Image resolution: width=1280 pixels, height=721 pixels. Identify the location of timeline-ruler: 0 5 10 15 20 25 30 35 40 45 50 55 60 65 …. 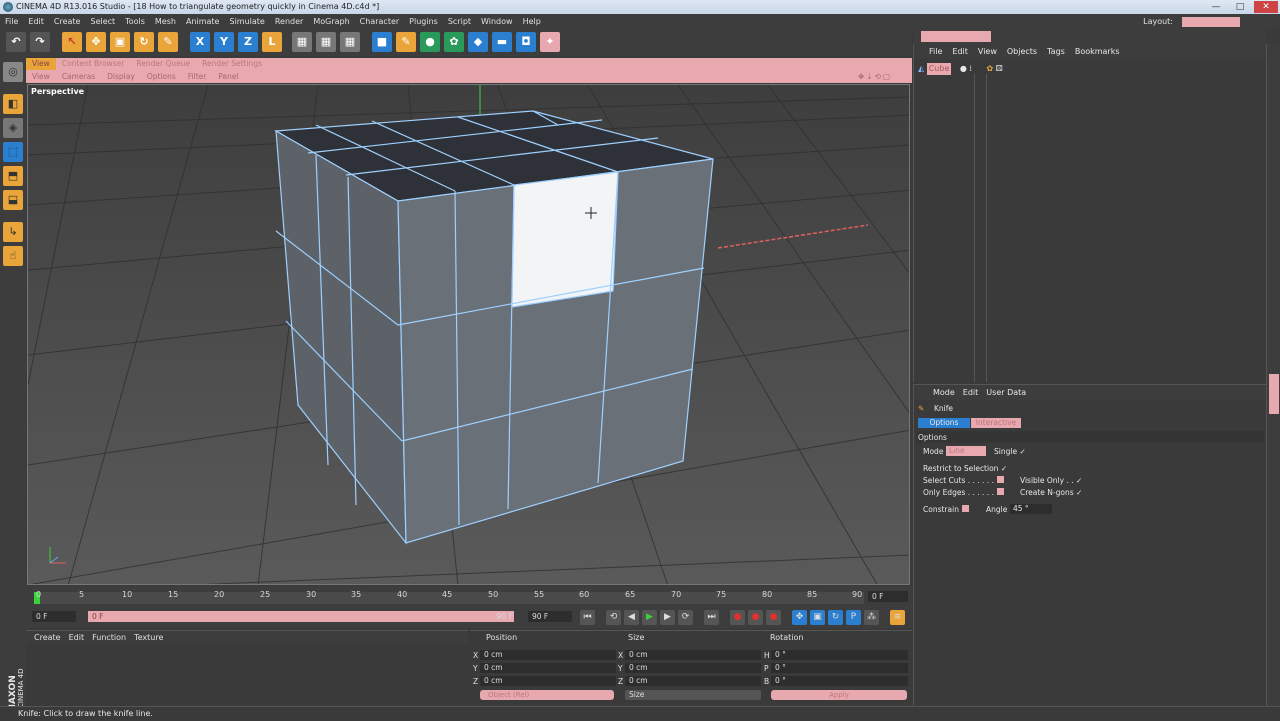
(469, 596).